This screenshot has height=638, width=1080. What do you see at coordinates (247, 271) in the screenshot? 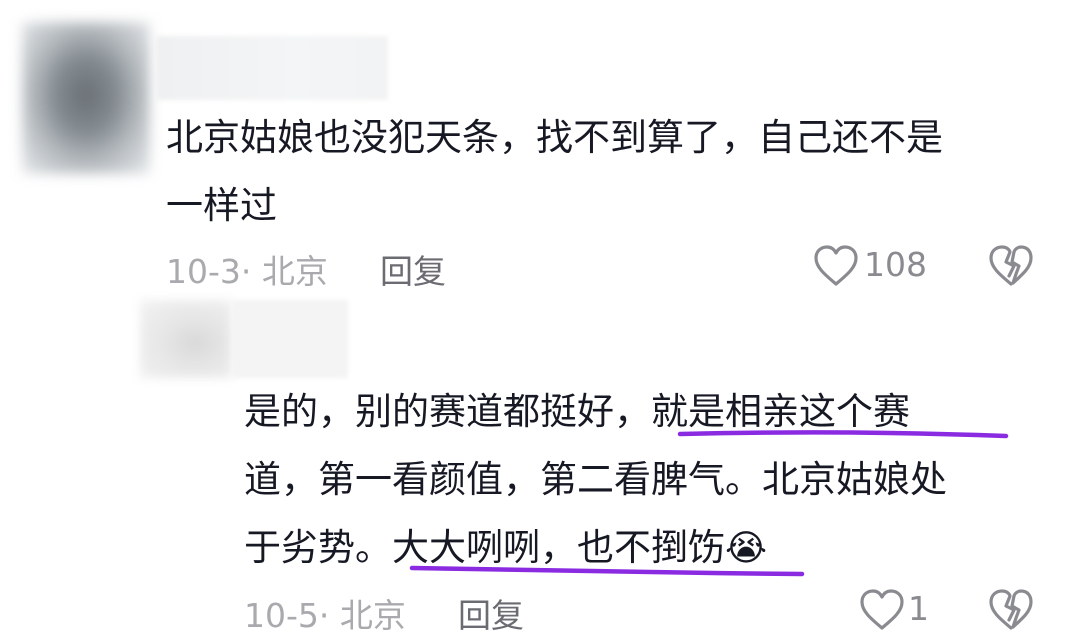
I see `comment-date-location: 10-3· 北京` at bounding box center [247, 271].